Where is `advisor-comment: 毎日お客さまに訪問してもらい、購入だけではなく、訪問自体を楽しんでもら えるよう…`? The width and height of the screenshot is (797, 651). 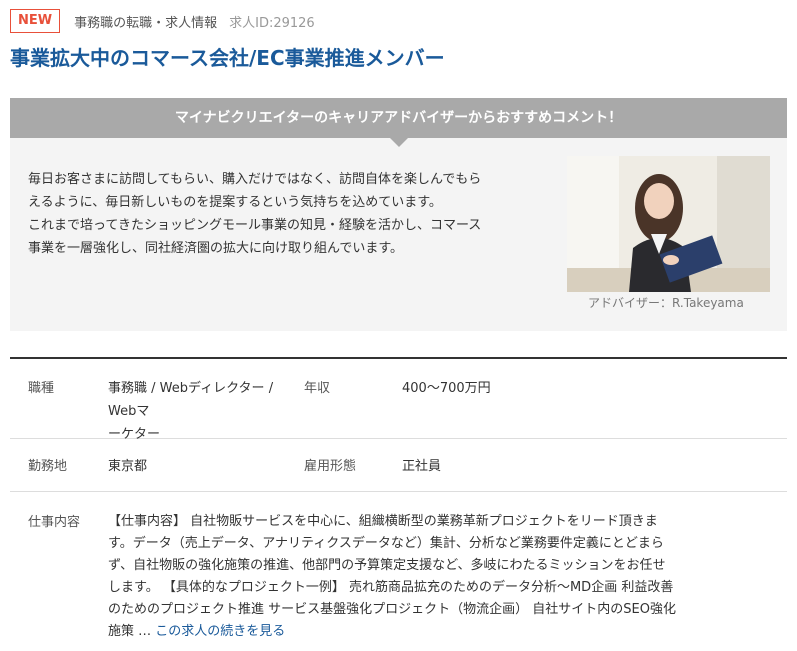 advisor-comment: 毎日お客さまに訪問してもらい、購入だけではなく、訪問自体を楽しんでもら えるよう… is located at coordinates (288, 214).